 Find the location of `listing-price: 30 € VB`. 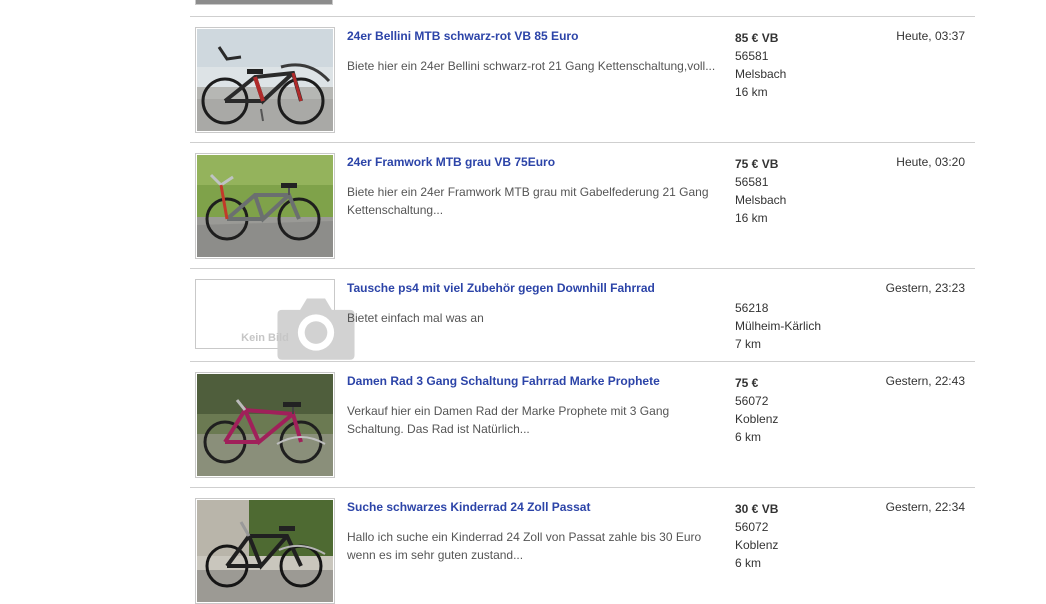

listing-price: 30 € VB is located at coordinates (757, 509).